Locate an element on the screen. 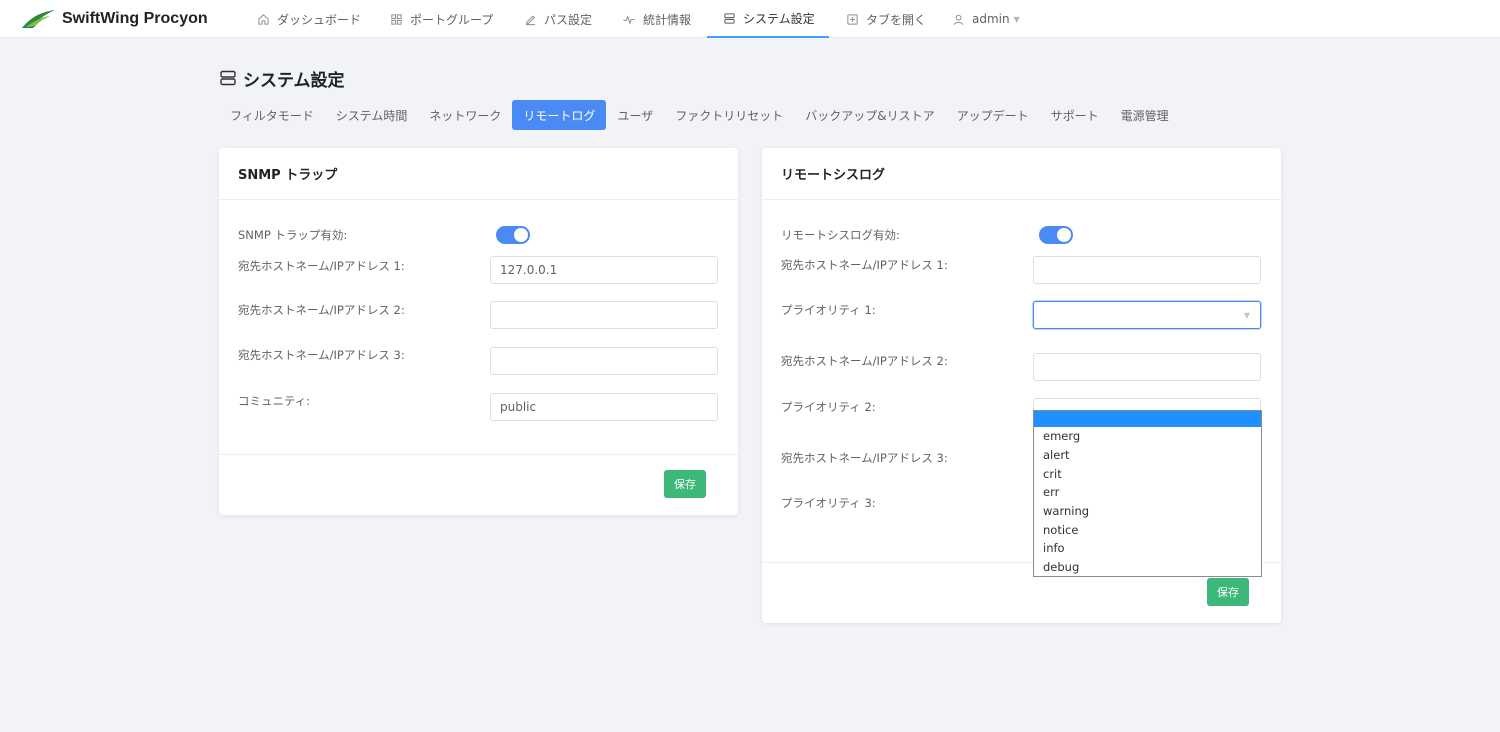  user-icon is located at coordinates (958, 19).